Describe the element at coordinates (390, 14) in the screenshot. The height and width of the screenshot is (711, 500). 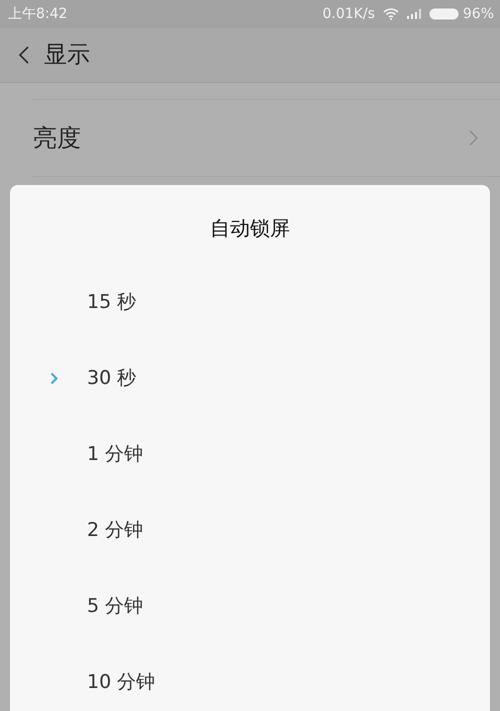
I see `wifi-icon` at that location.